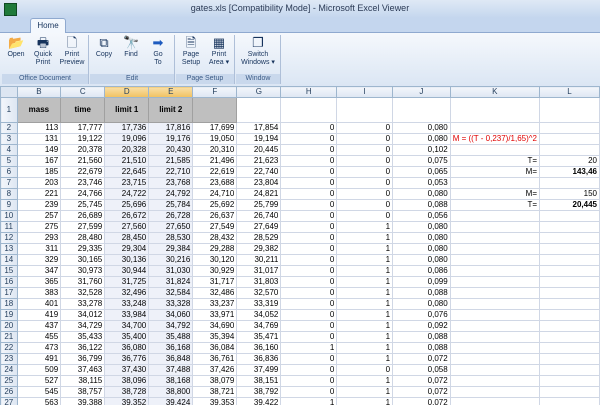 This screenshot has width=600, height=405. I want to click on cell: 36,799, so click(83, 359).